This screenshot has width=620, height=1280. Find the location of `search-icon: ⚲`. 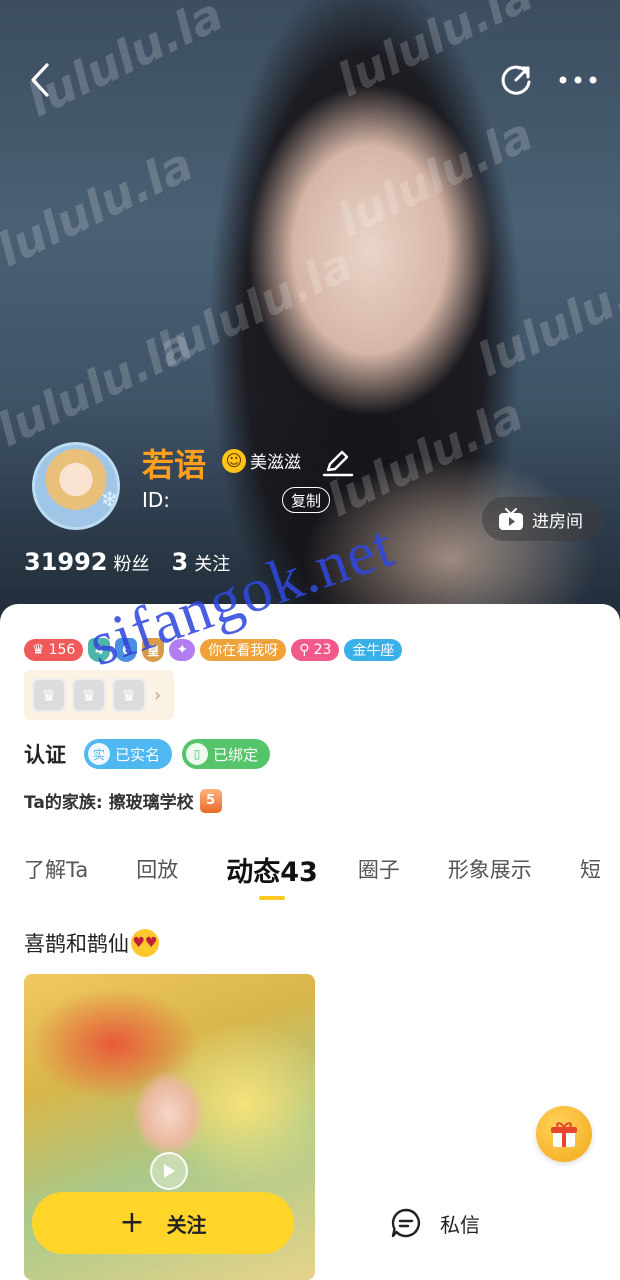

search-icon: ⚲ is located at coordinates (304, 650).